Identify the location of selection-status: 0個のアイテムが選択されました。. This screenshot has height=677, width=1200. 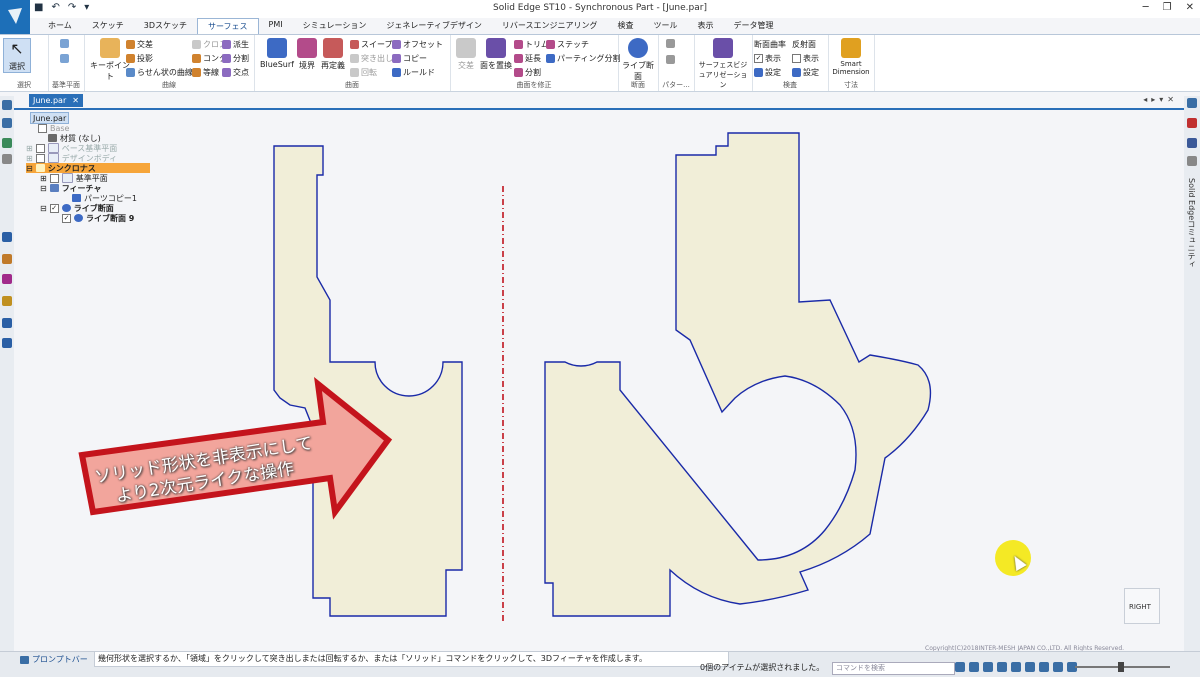
(762, 667).